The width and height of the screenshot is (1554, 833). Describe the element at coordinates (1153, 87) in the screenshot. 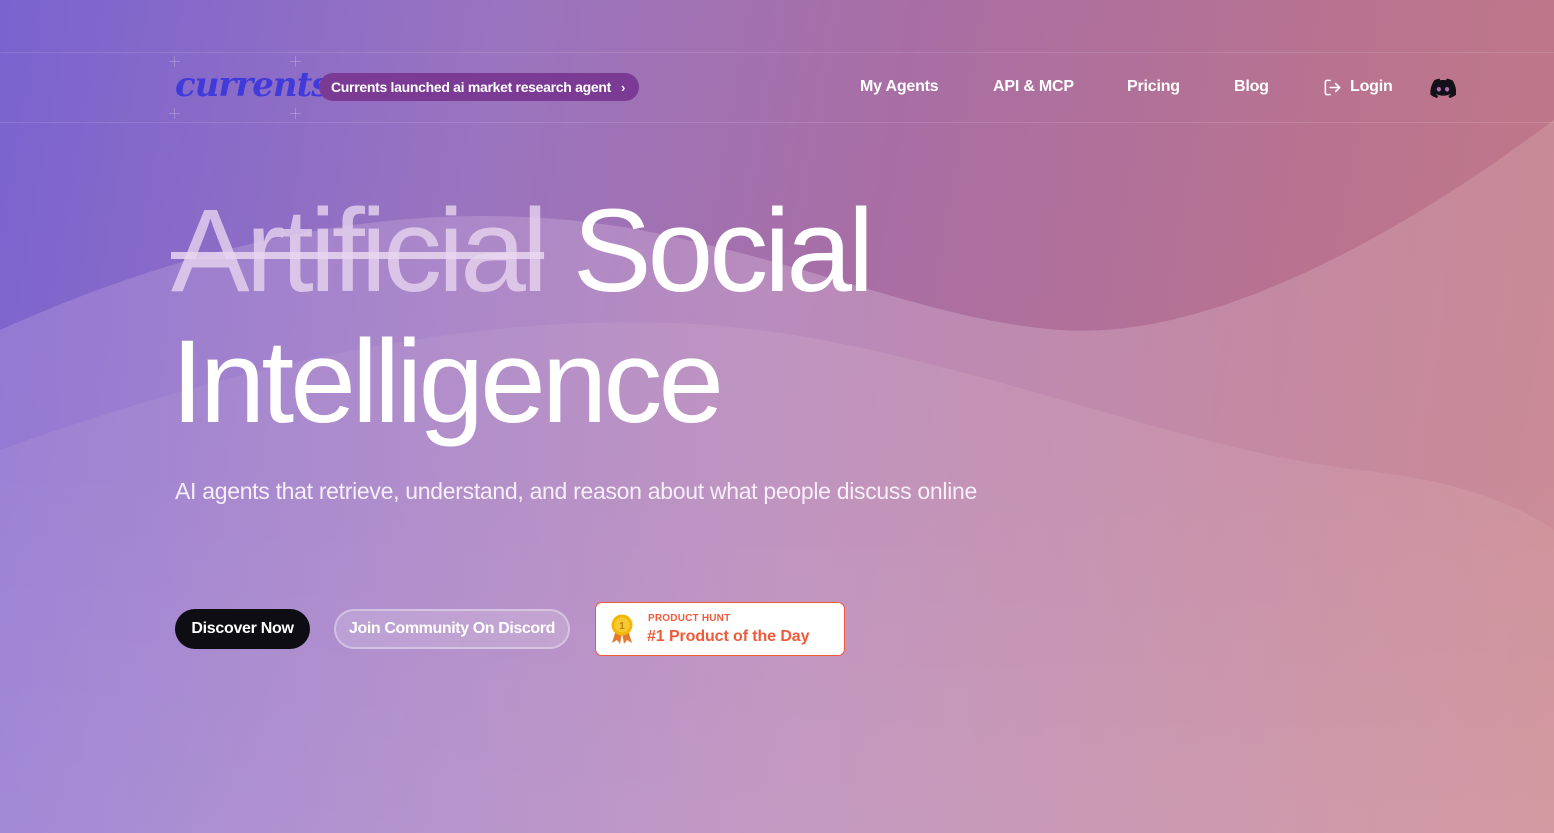

I see `nav-pricing: Pricing` at that location.